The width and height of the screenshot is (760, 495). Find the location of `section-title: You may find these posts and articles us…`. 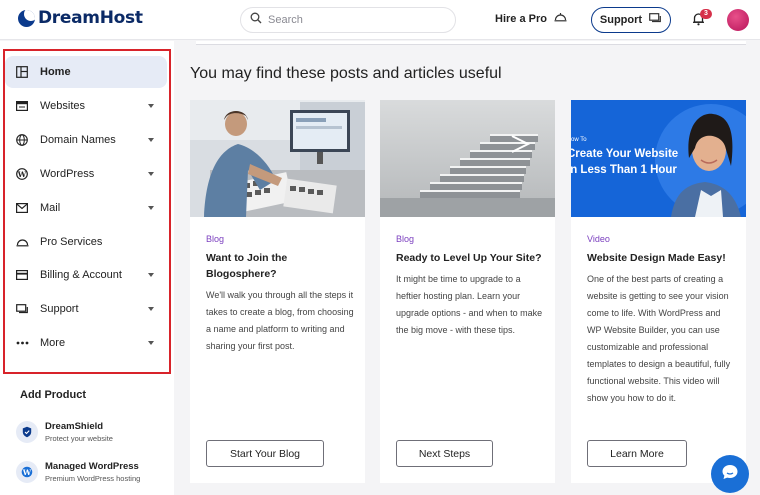

section-title: You may find these posts and articles us… is located at coordinates (346, 73).